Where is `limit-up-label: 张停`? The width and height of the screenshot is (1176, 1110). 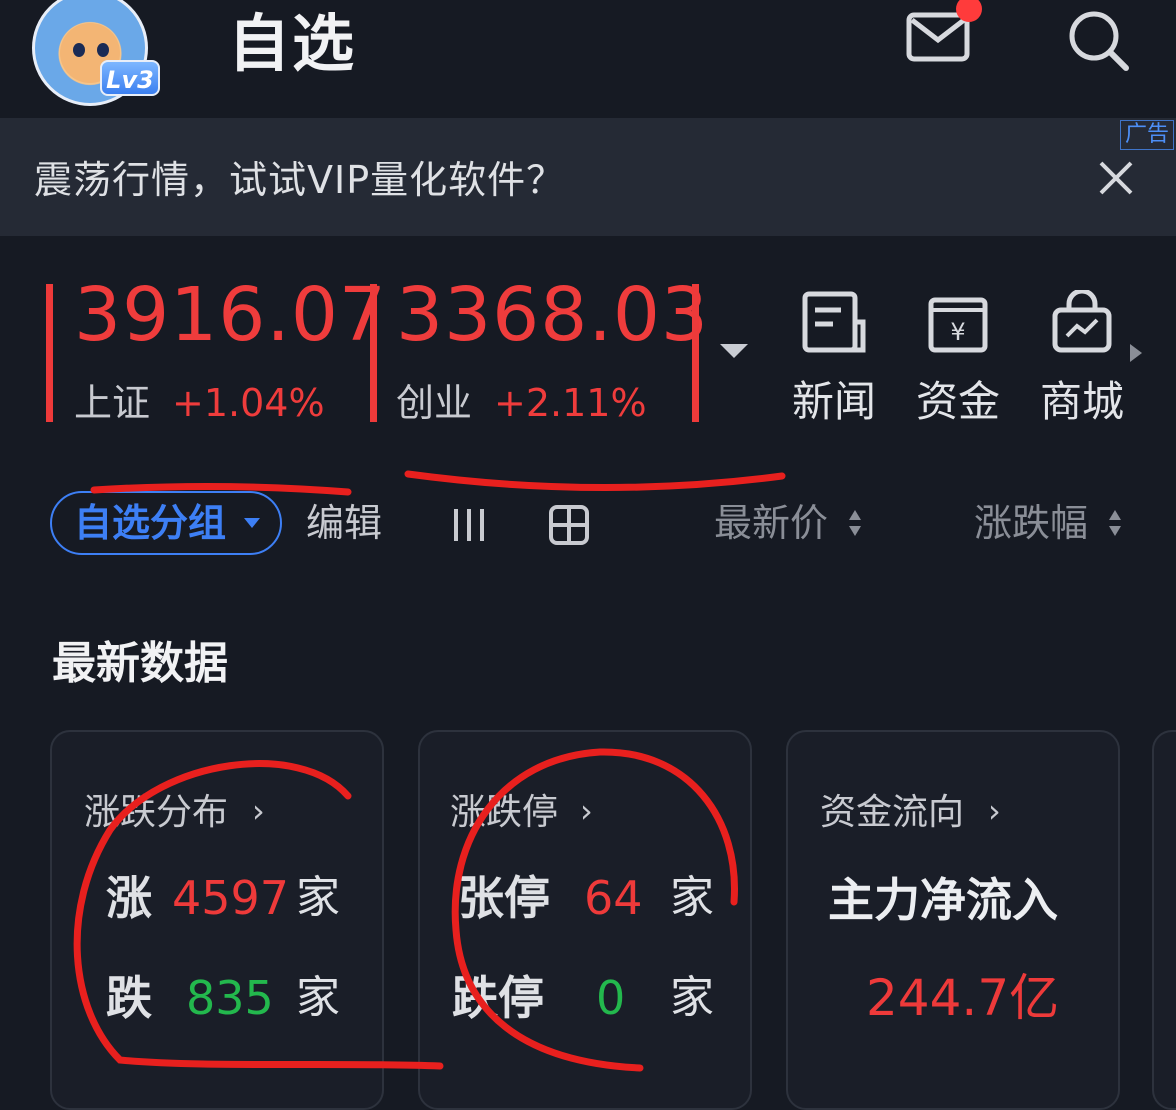 limit-up-label: 张停 is located at coordinates (504, 898).